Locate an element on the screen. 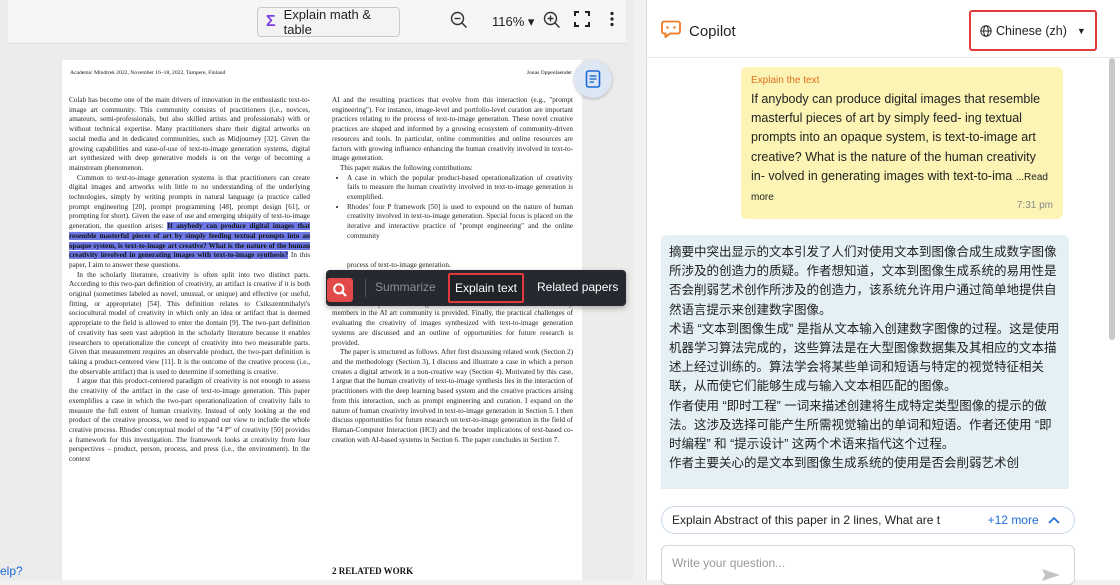  message-tag: Explain the text is located at coordinates (785, 80).